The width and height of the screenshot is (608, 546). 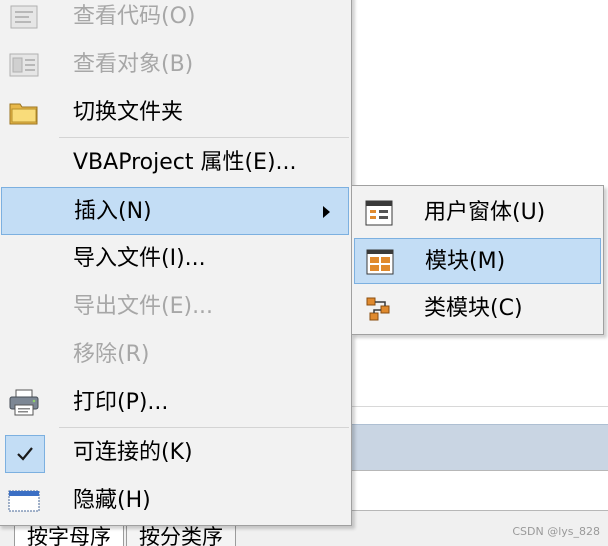 I want to click on code-view-icon, so click(x=24, y=17).